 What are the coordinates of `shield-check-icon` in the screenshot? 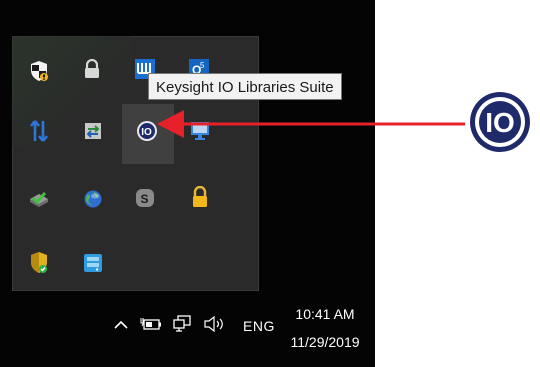 It's located at (39, 263).